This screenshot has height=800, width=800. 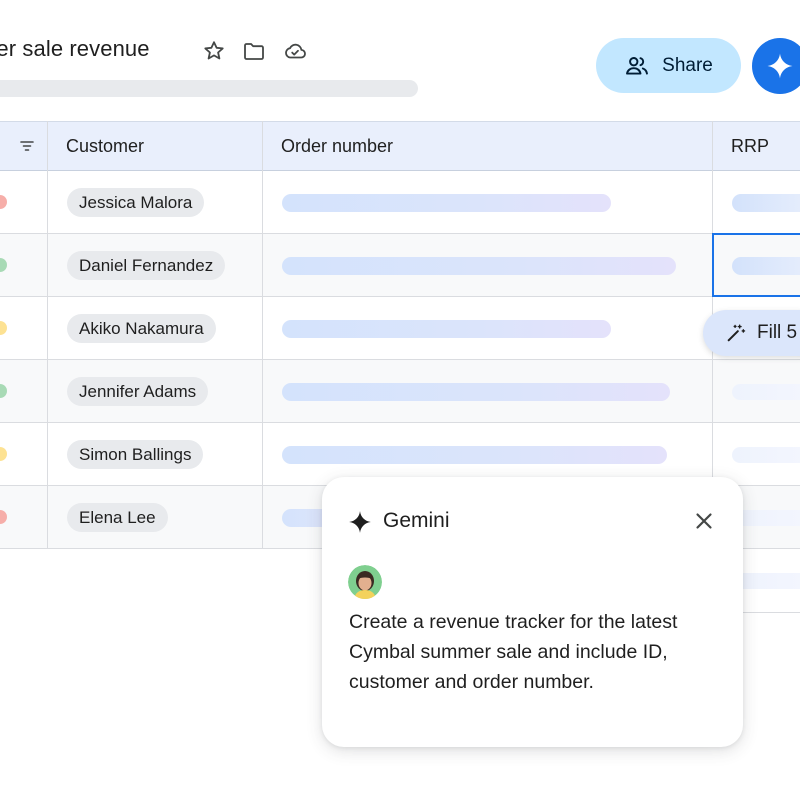 What do you see at coordinates (736, 333) in the screenshot?
I see `magic-wand-icon` at bounding box center [736, 333].